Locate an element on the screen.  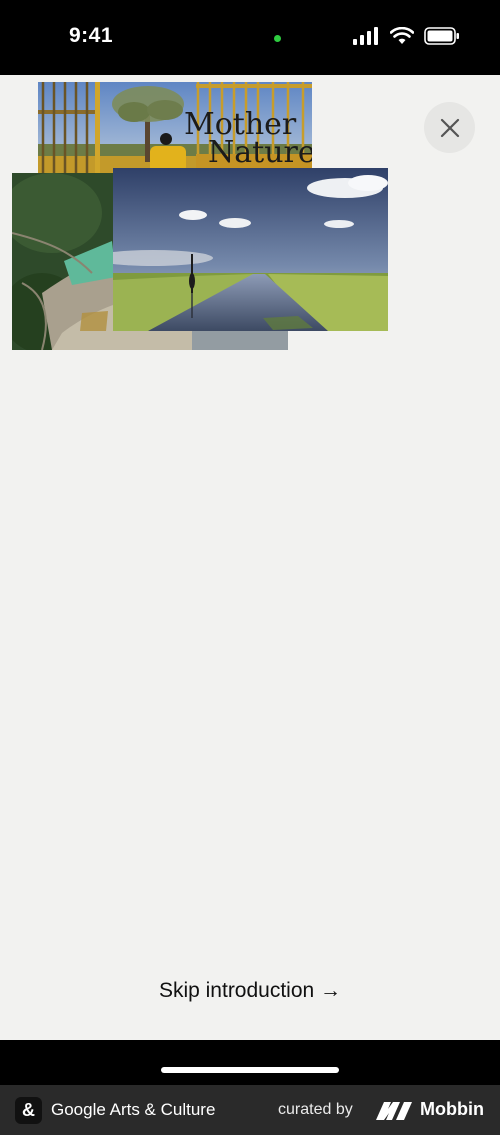
status-time: 9:41 is located at coordinates (91, 35).